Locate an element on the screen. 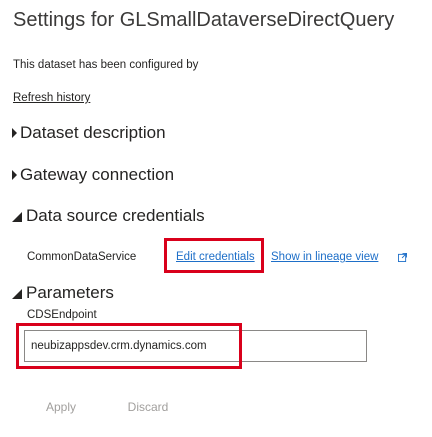 This screenshot has width=432, height=437. cds-endpoint-label: CDSEndpoint is located at coordinates (62, 315).